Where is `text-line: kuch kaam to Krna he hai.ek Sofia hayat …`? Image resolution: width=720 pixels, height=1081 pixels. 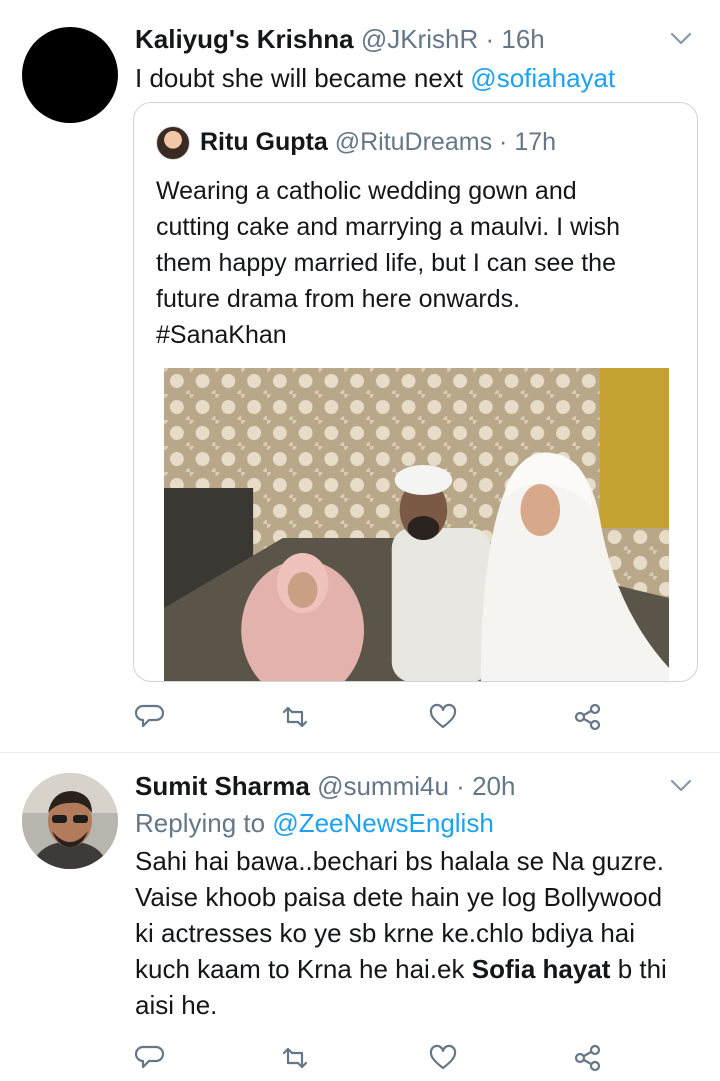
text-line: kuch kaam to Krna he hai.ek Sofia hayat … is located at coordinates (414, 969).